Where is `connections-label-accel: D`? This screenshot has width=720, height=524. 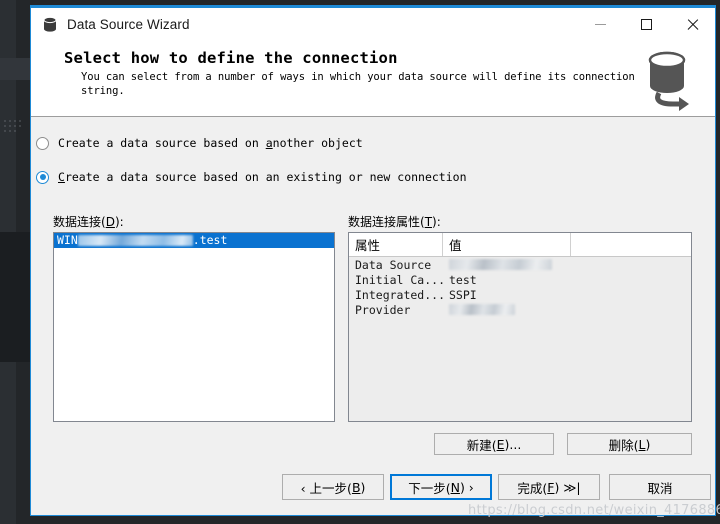
connections-label-accel: D is located at coordinates (110, 222).